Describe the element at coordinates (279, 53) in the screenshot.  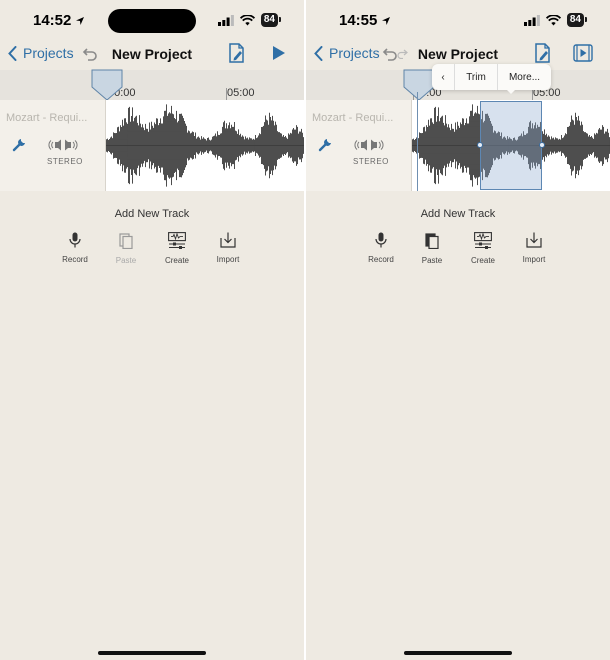
I see `play-icon` at that location.